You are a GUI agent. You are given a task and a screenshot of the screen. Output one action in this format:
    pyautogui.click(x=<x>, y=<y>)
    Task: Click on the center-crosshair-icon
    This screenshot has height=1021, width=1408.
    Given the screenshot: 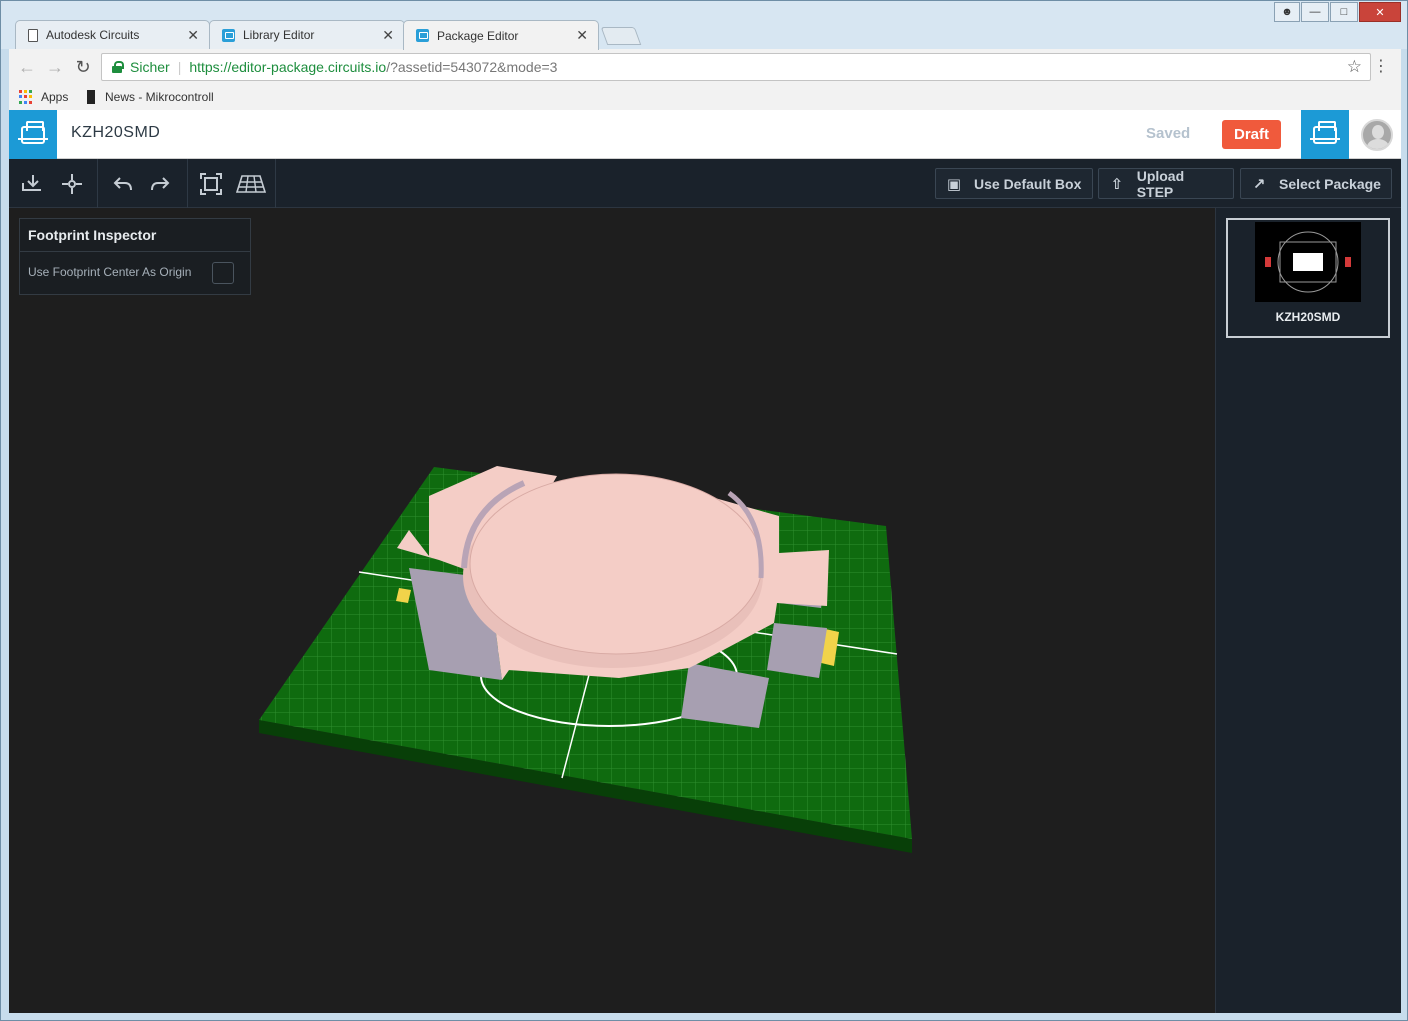 What is the action you would take?
    pyautogui.click(x=72, y=184)
    